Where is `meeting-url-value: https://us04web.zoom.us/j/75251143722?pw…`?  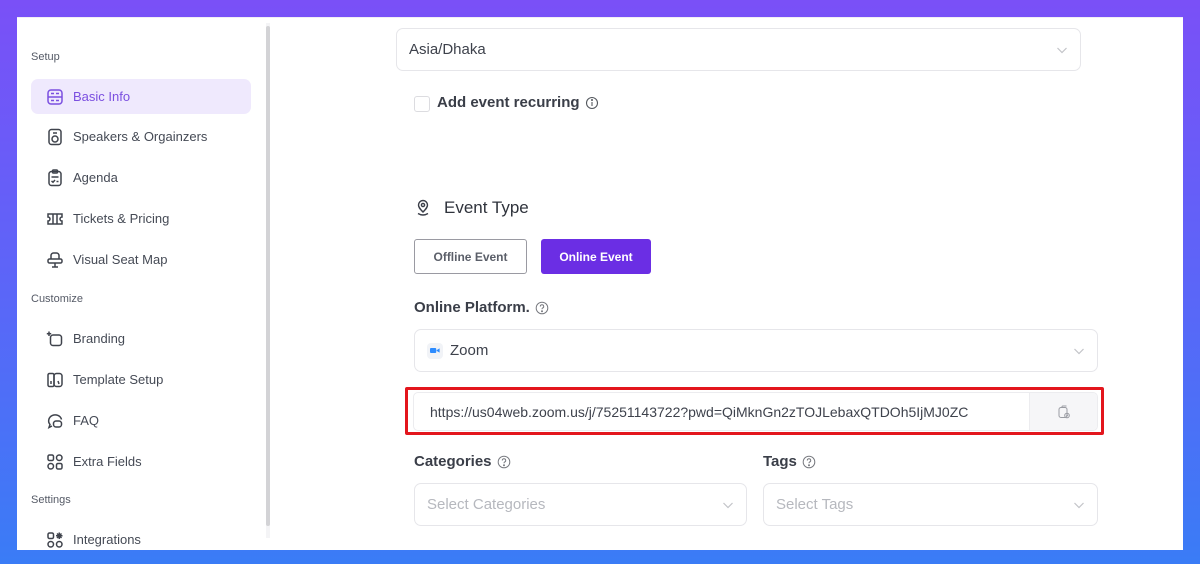 meeting-url-value: https://us04web.zoom.us/j/75251143722?pw… is located at coordinates (721, 412).